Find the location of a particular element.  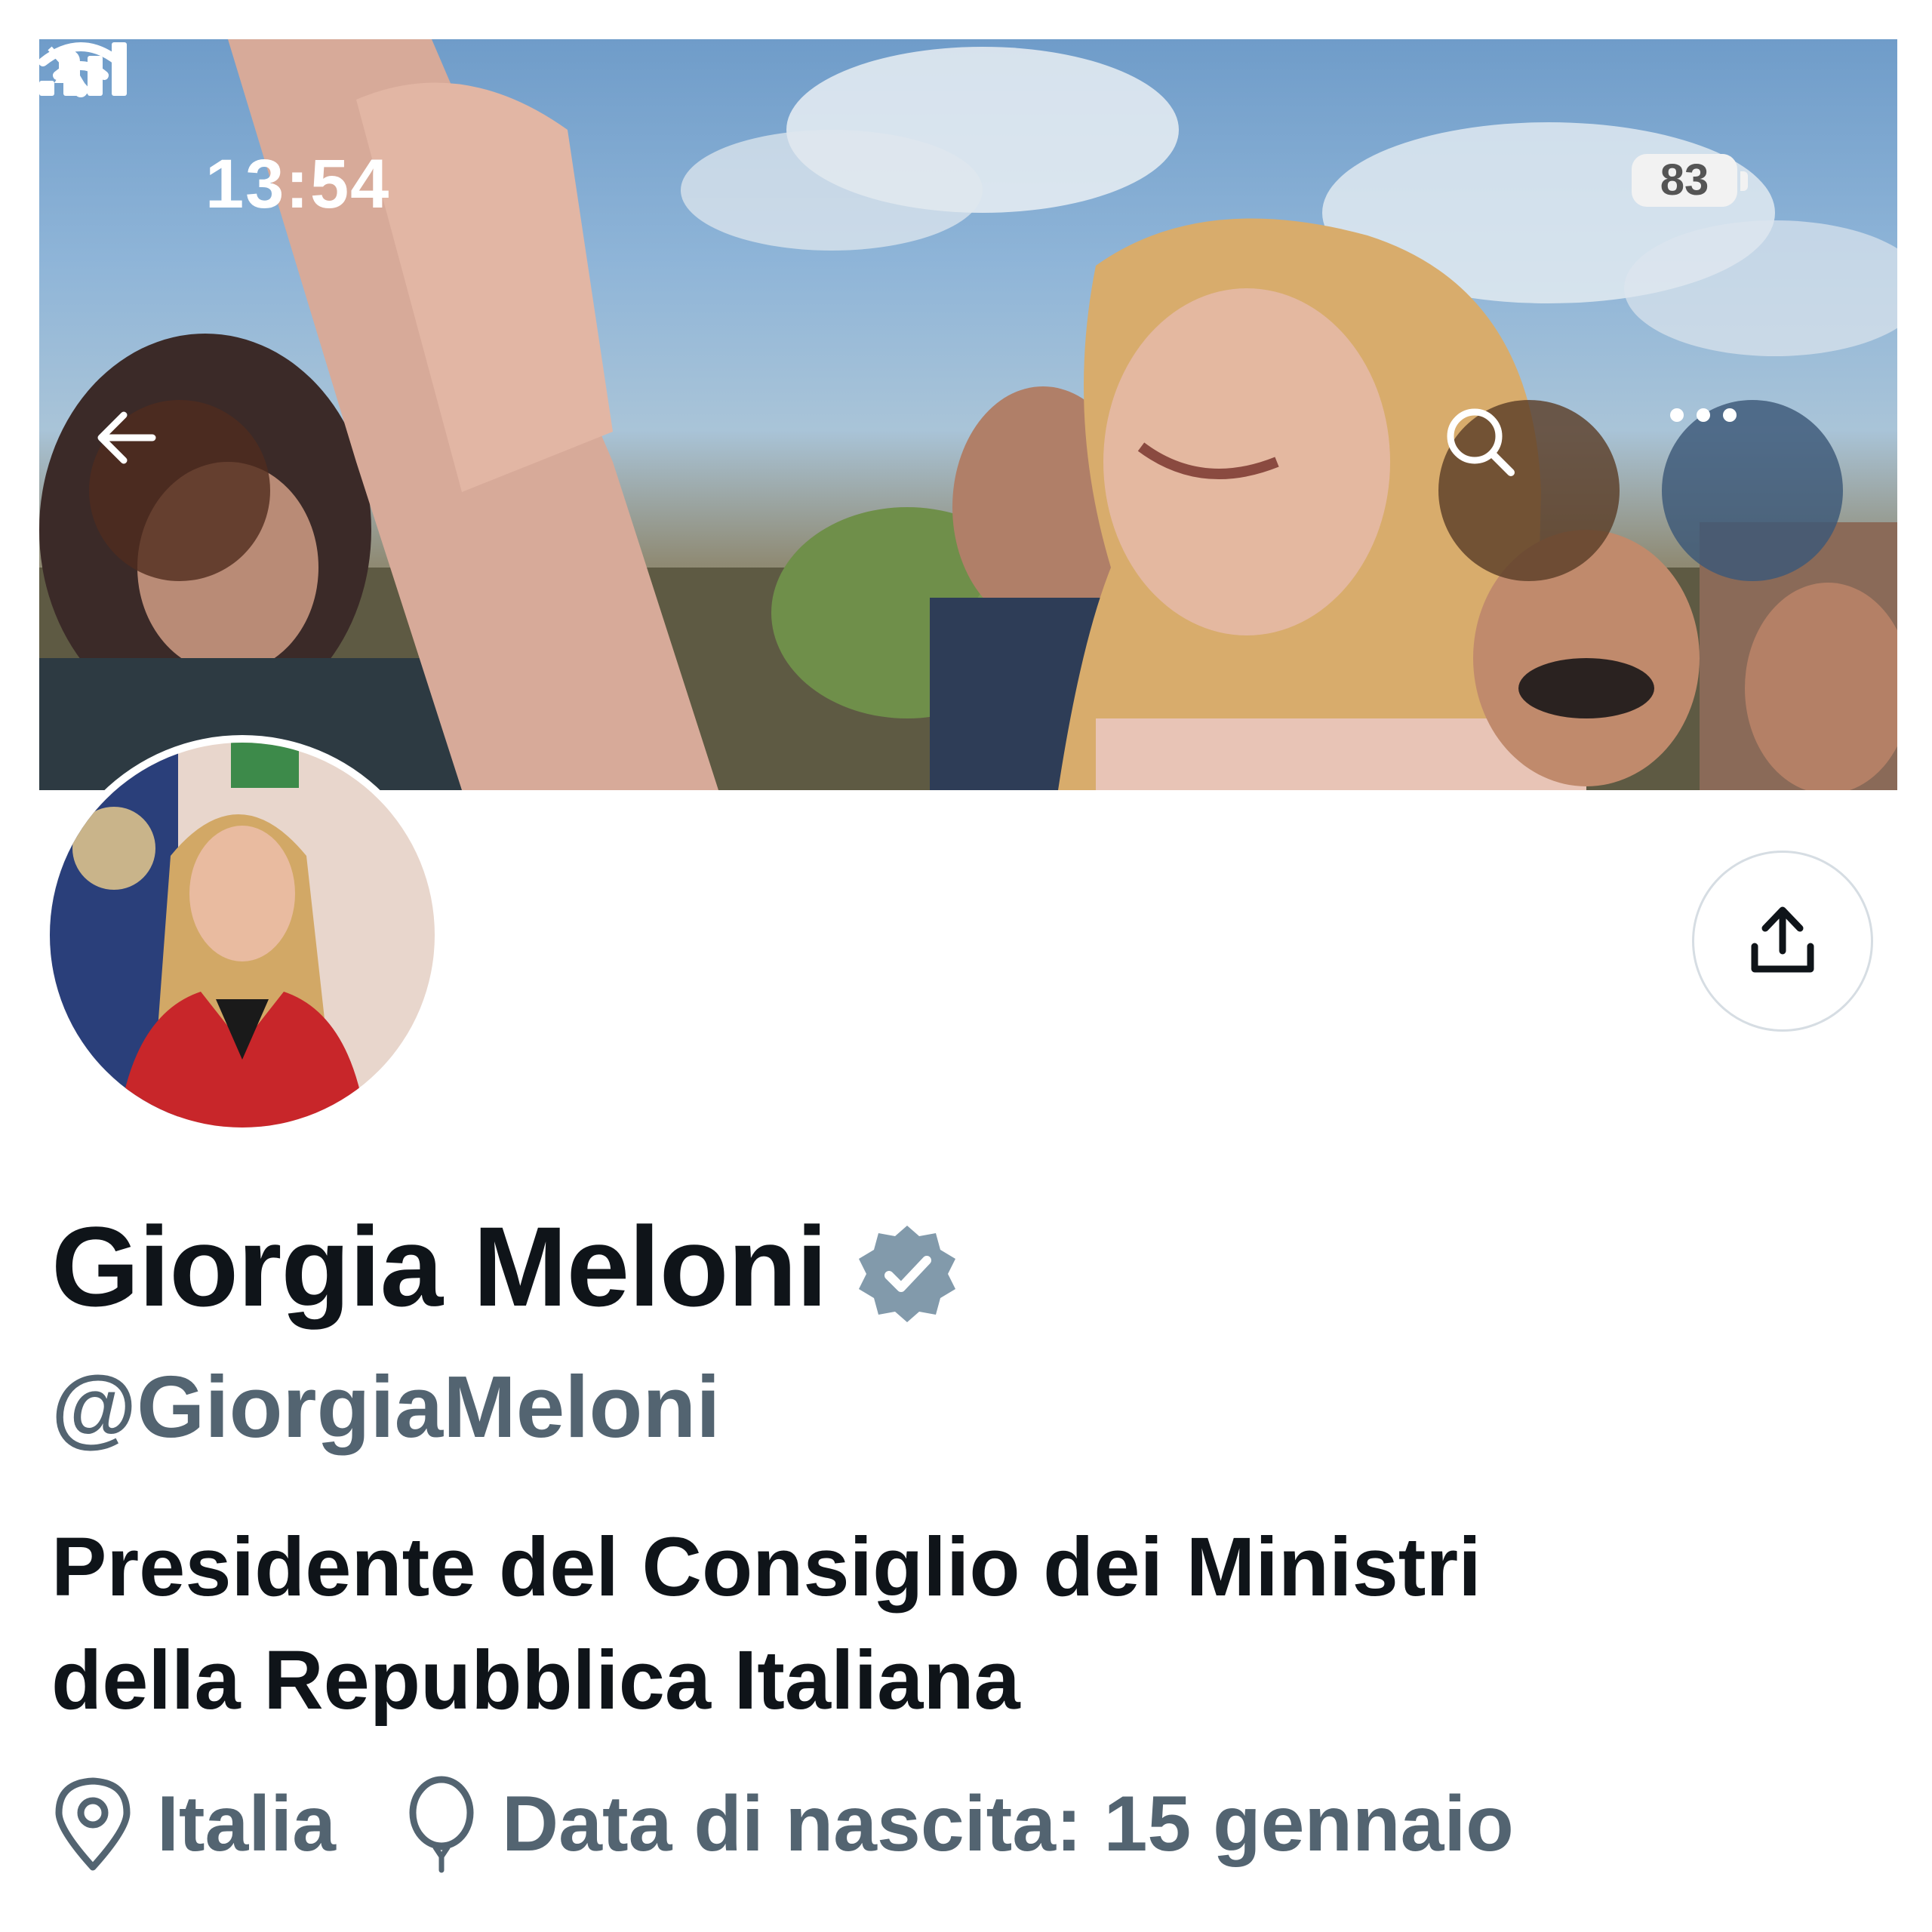

search-button is located at coordinates (1529, 490).